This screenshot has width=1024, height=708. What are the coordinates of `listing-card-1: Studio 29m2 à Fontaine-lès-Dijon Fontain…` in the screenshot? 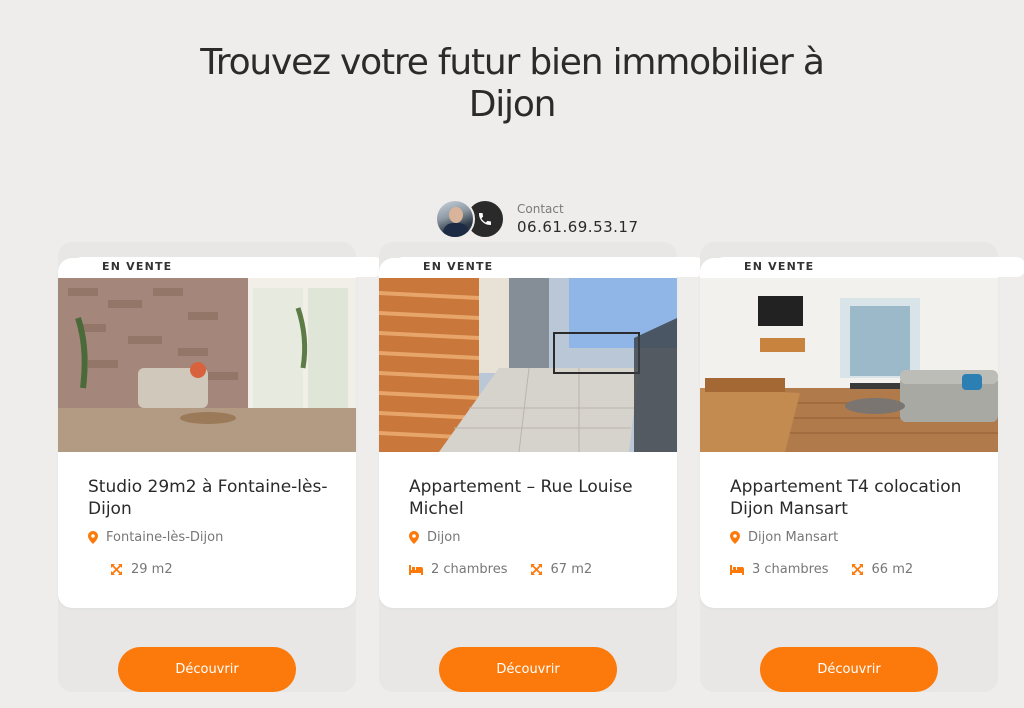 It's located at (207, 433).